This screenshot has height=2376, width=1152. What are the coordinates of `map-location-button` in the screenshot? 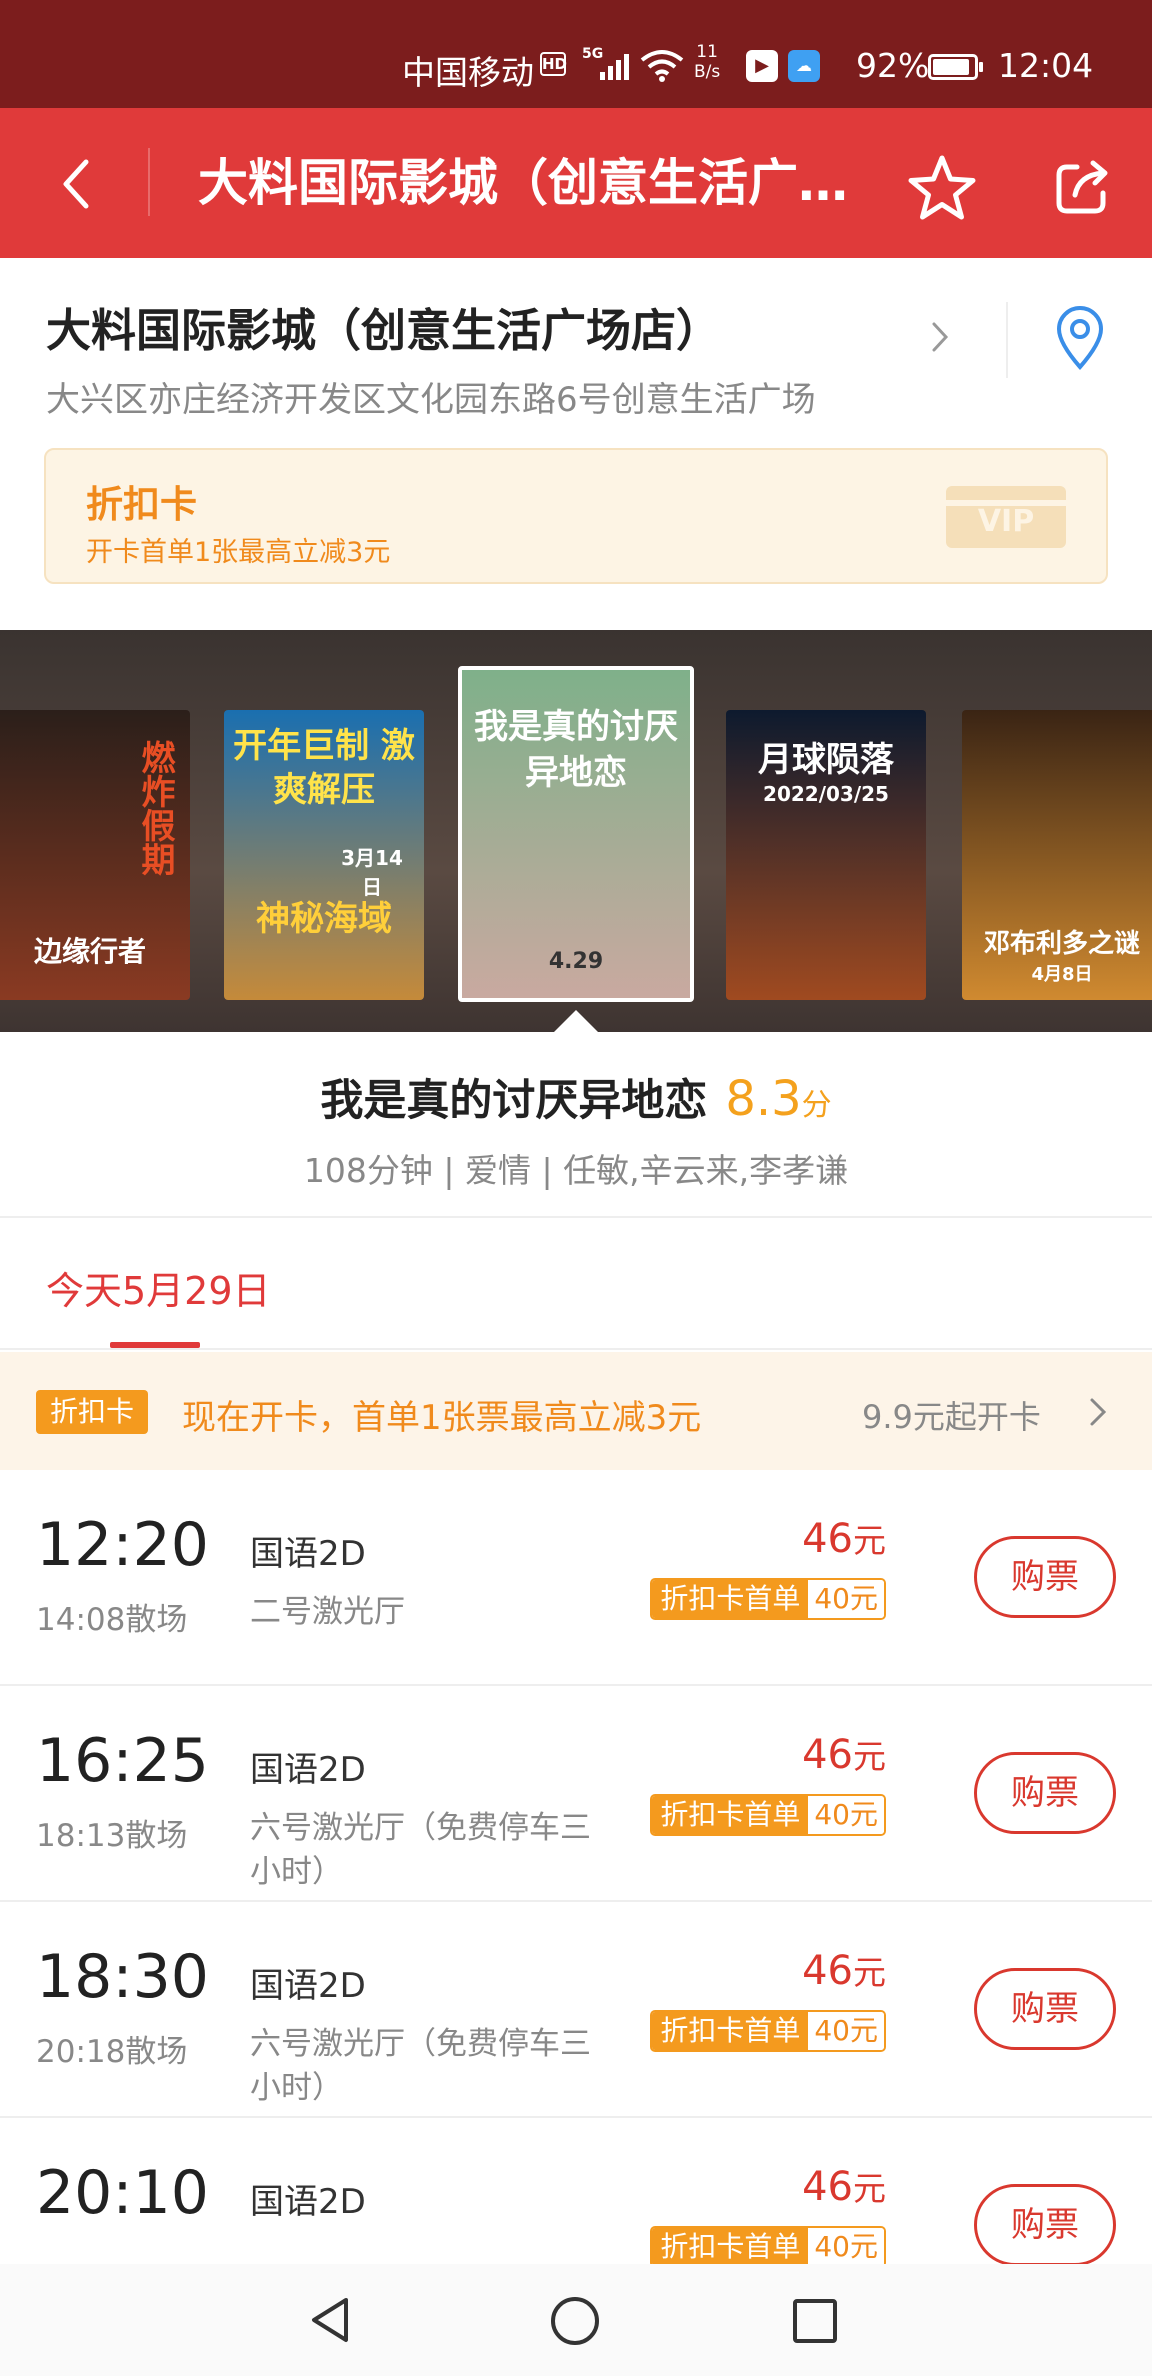 It's located at (1080, 338).